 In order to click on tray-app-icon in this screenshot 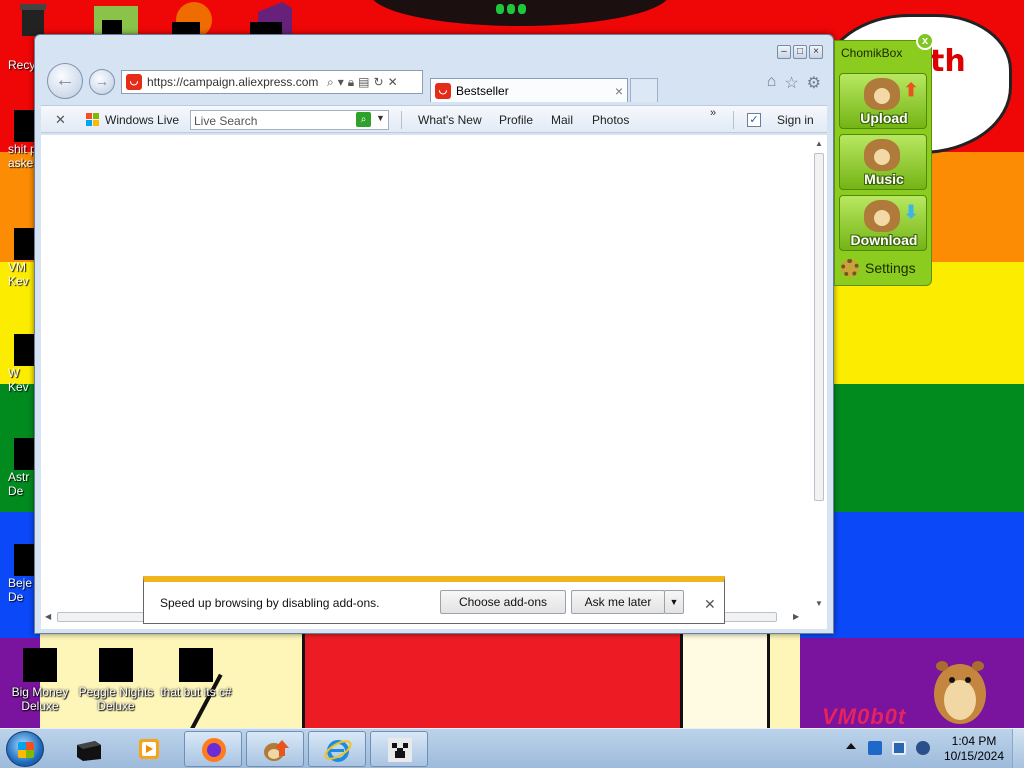, I will do `click(875, 748)`.